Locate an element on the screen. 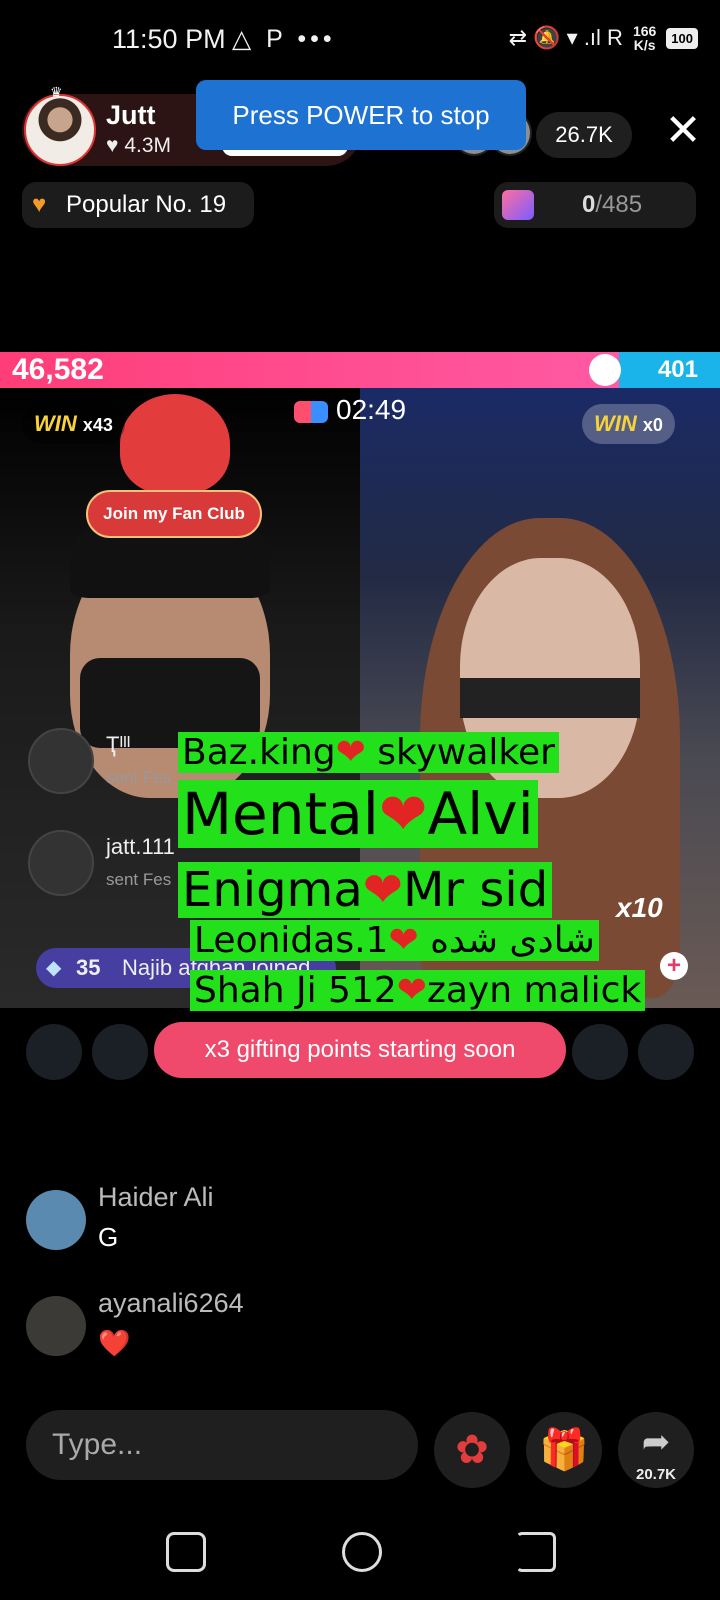 The width and height of the screenshot is (720, 1600). goal-chip: 0/485 is located at coordinates (595, 205).